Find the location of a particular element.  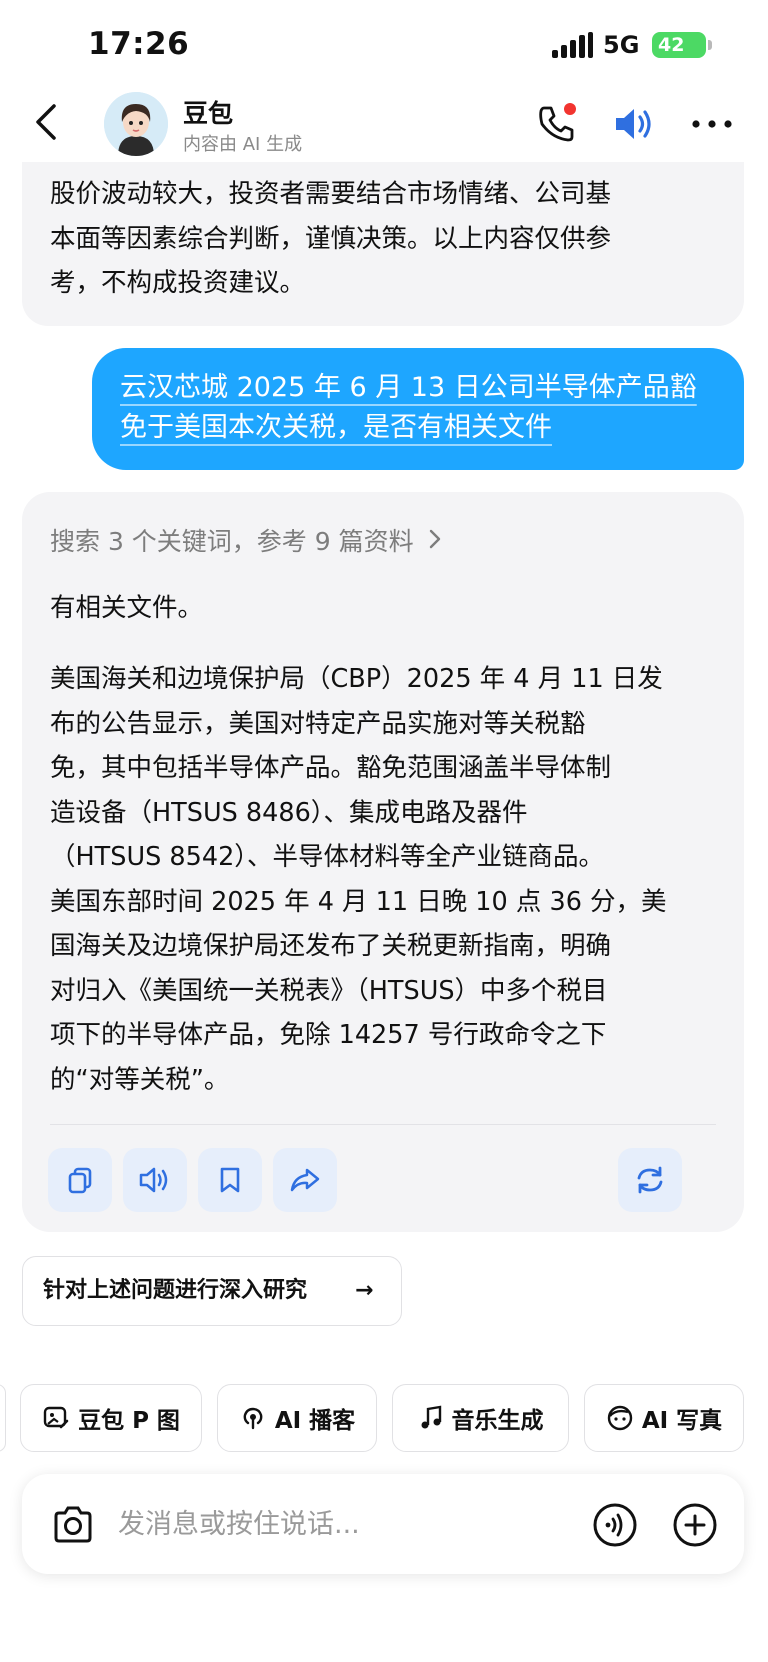

quick-action-chips: 豆包 P 图 AI 播客 音乐生成 AI 写真 is located at coordinates (384, 1419).